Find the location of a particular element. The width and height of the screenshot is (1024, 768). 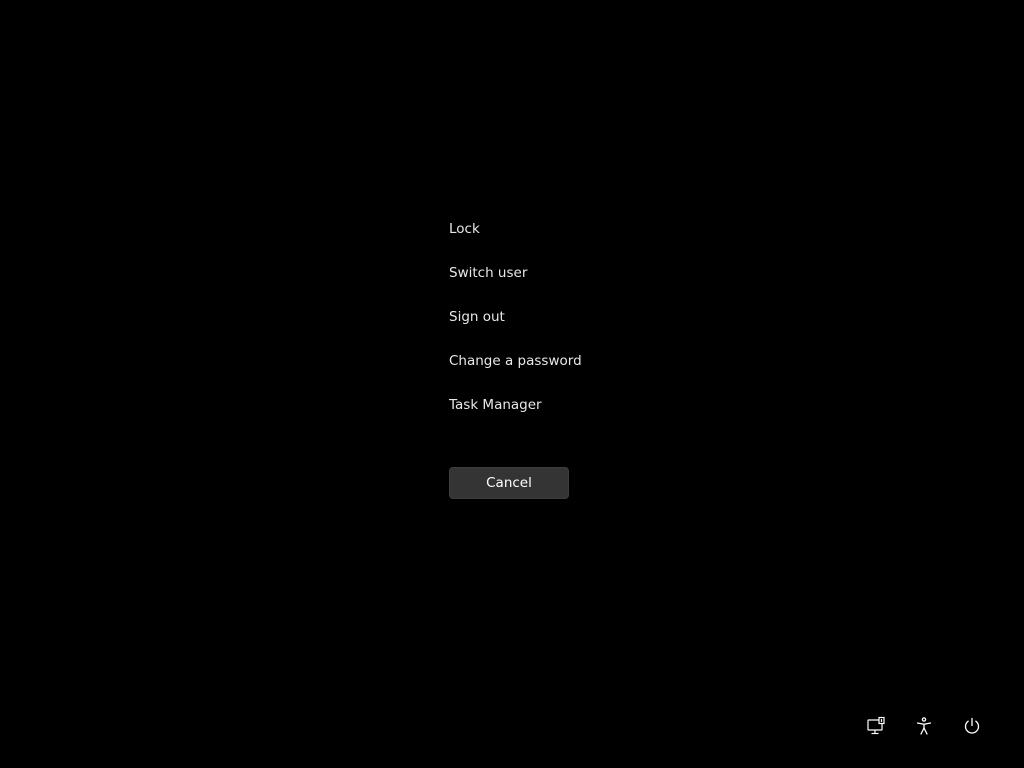

lock-option: Lock is located at coordinates (549, 229).